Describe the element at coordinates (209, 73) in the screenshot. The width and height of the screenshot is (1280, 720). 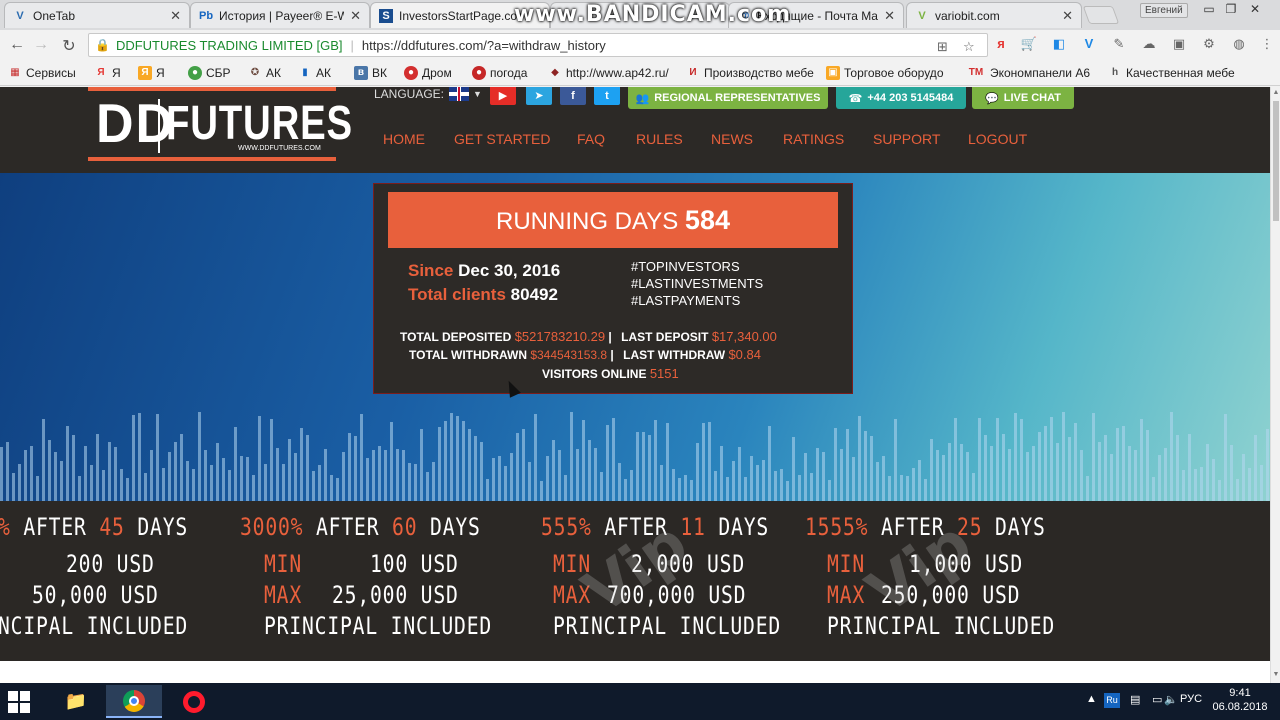
I see `bookmark-ok: ● СБР` at that location.